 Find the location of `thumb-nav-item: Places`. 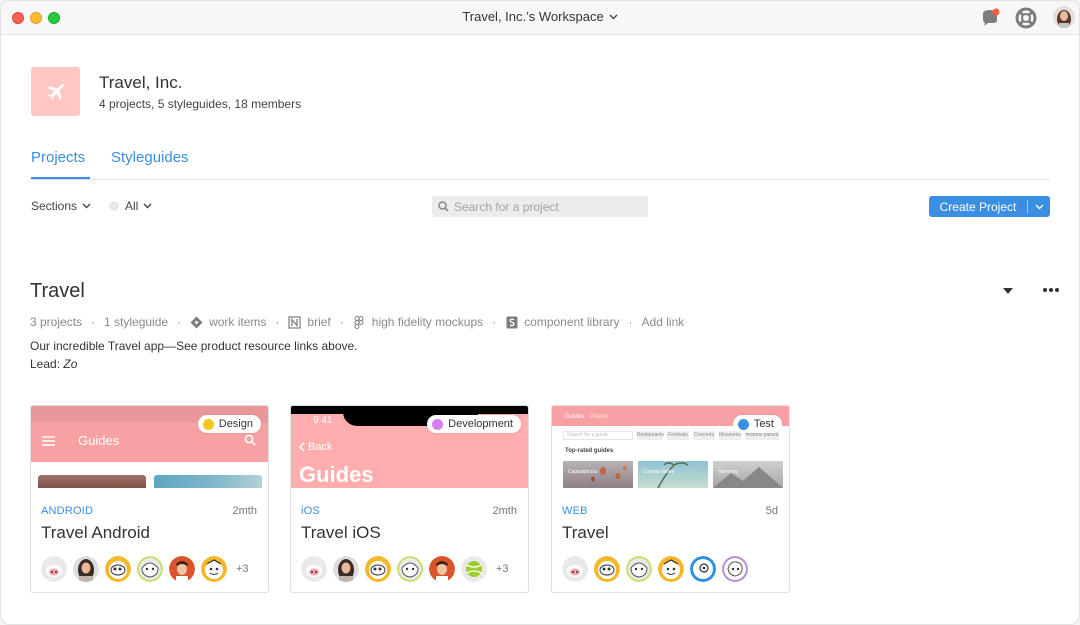

thumb-nav-item: Places is located at coordinates (599, 417).